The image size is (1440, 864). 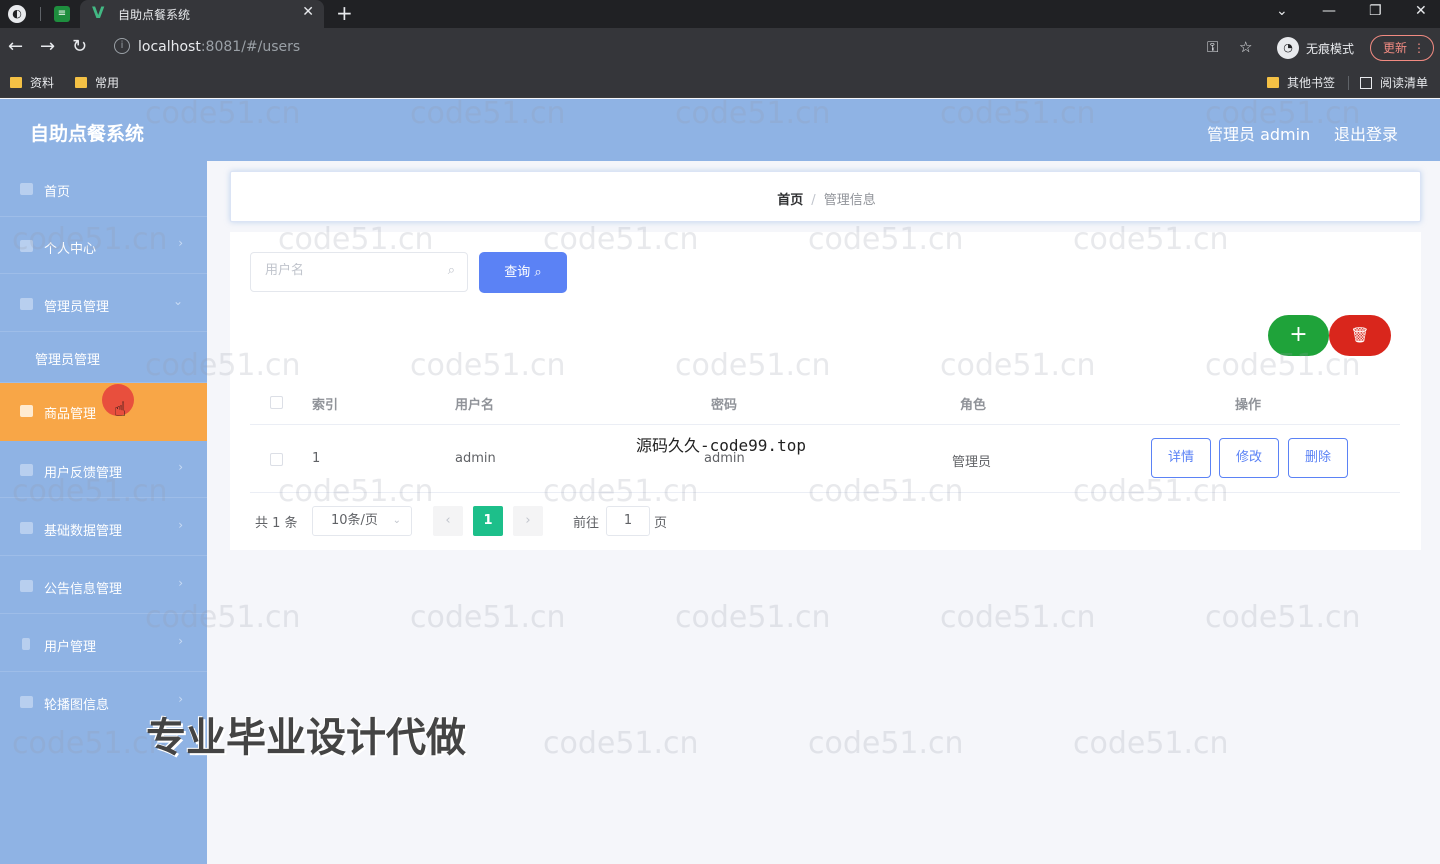 I want to click on tab-search-icon: ⌄, so click(x=1282, y=11).